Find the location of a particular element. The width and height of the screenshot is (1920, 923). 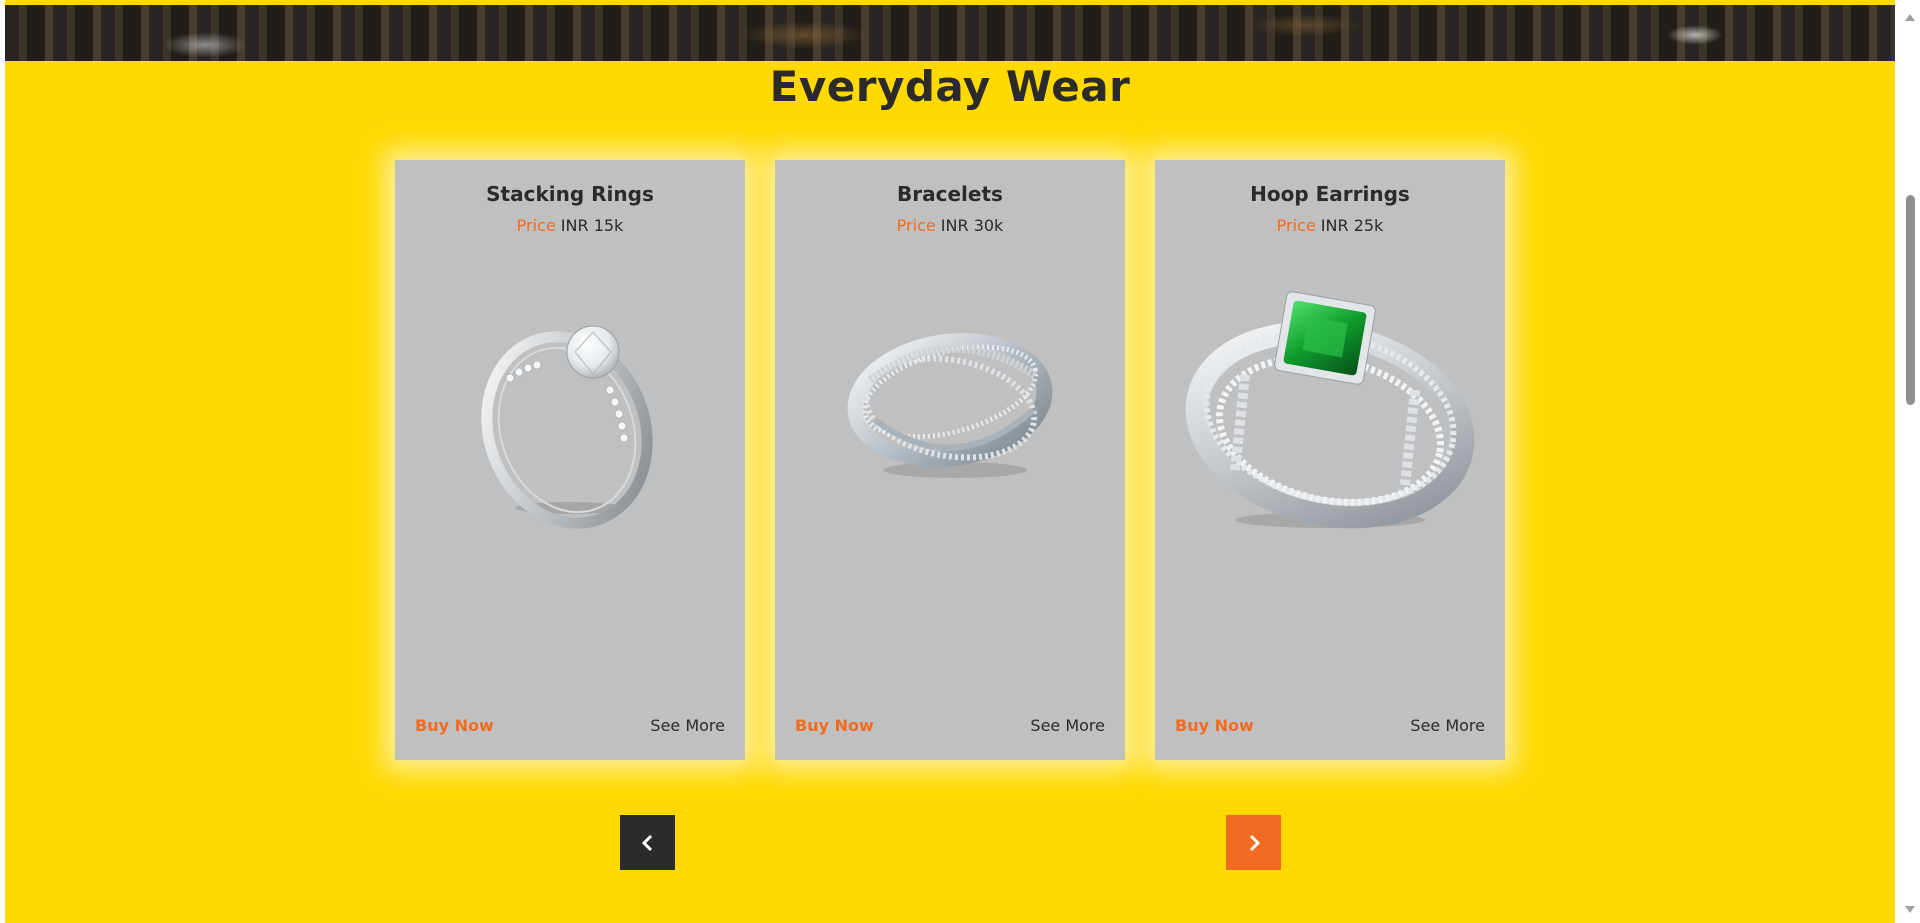

price-value: INR 25k is located at coordinates (1352, 225).